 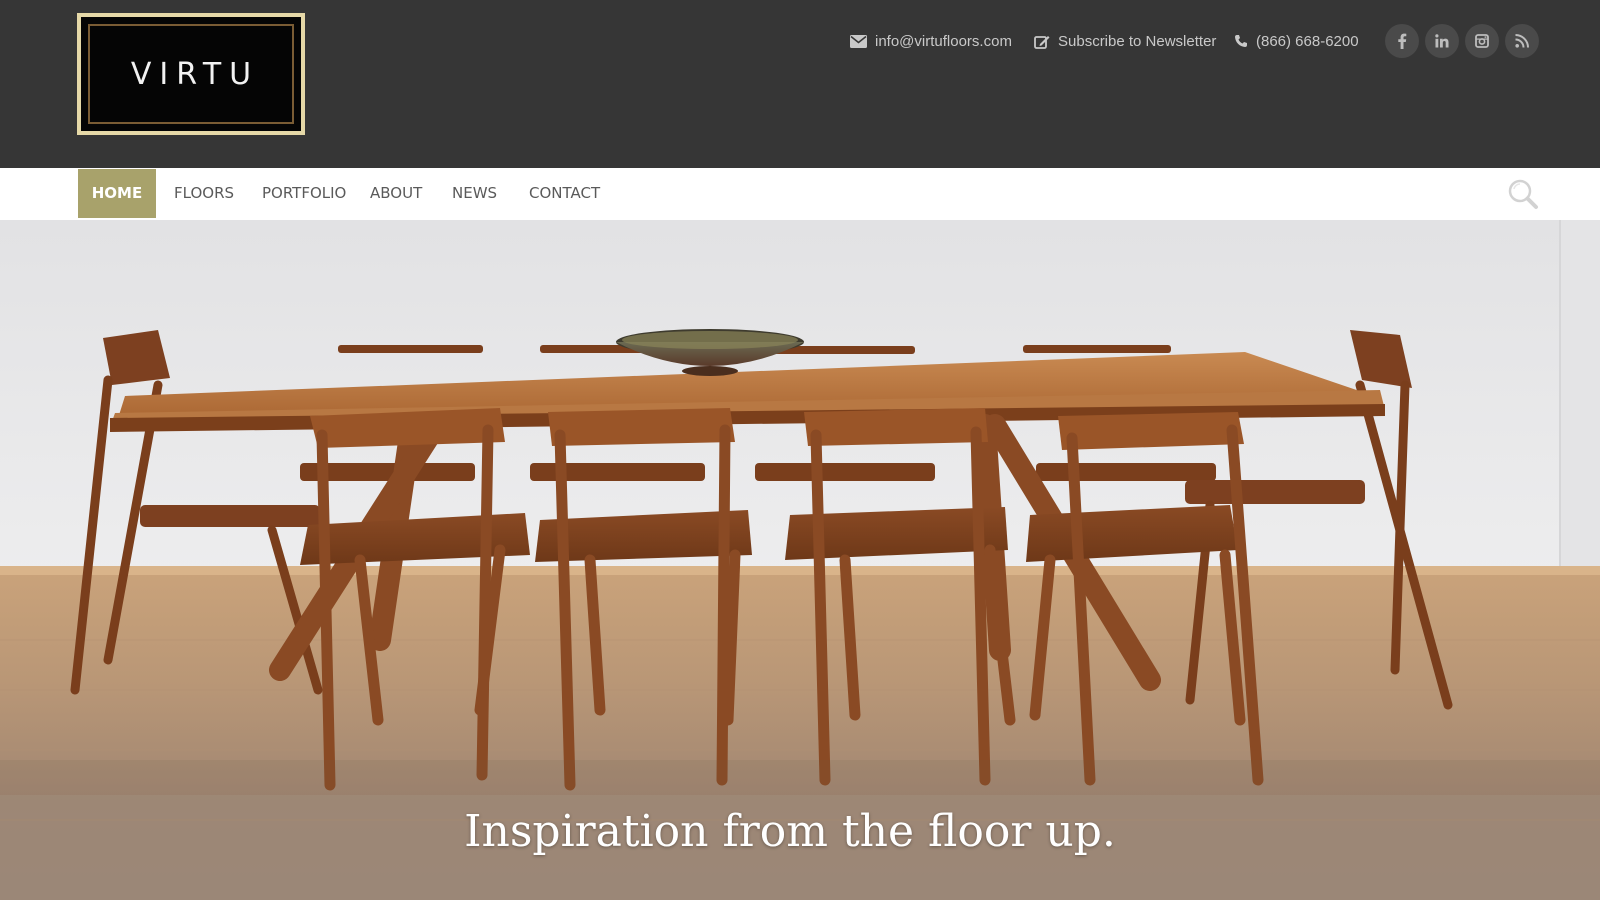 What do you see at coordinates (195, 74) in the screenshot?
I see `logo-text: VIRTU` at bounding box center [195, 74].